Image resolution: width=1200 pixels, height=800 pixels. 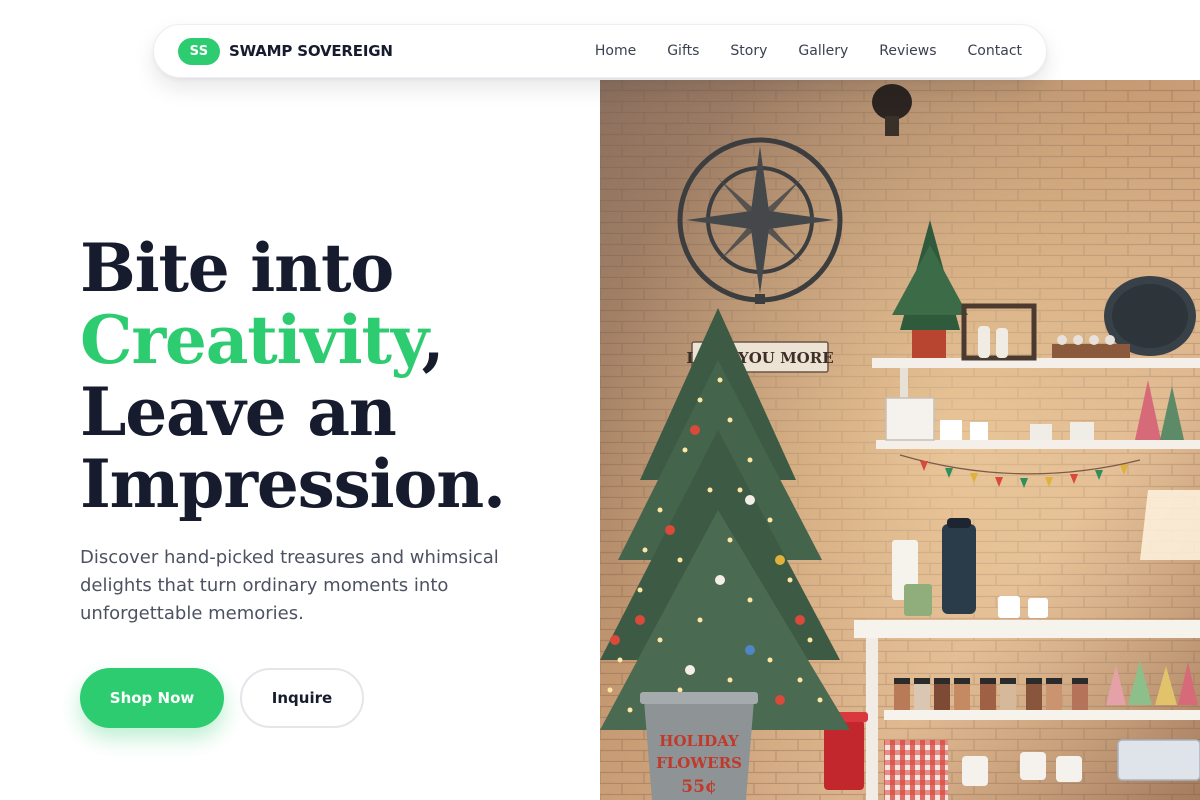 What do you see at coordinates (683, 51) in the screenshot?
I see `nav-link-gifts: Gifts` at bounding box center [683, 51].